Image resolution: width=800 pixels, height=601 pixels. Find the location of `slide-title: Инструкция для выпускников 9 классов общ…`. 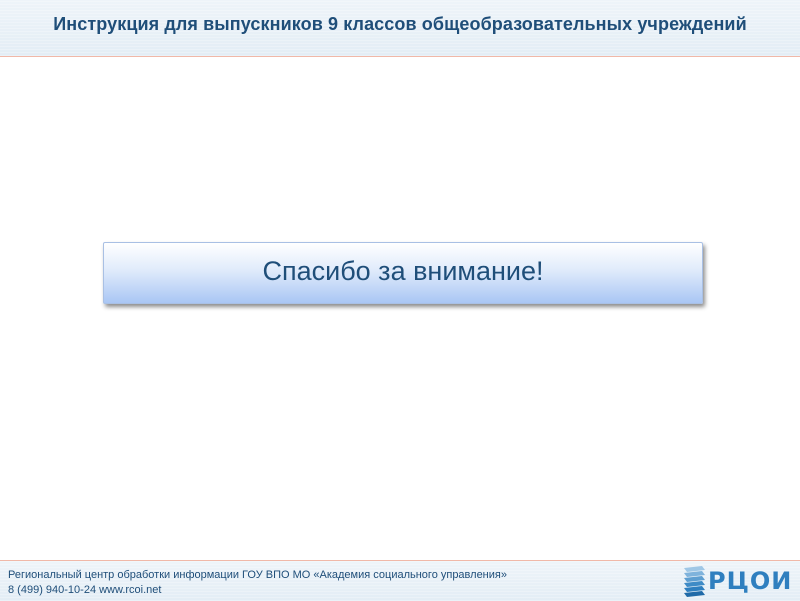

slide-title: Инструкция для выпускников 9 классов общ… is located at coordinates (400, 24).